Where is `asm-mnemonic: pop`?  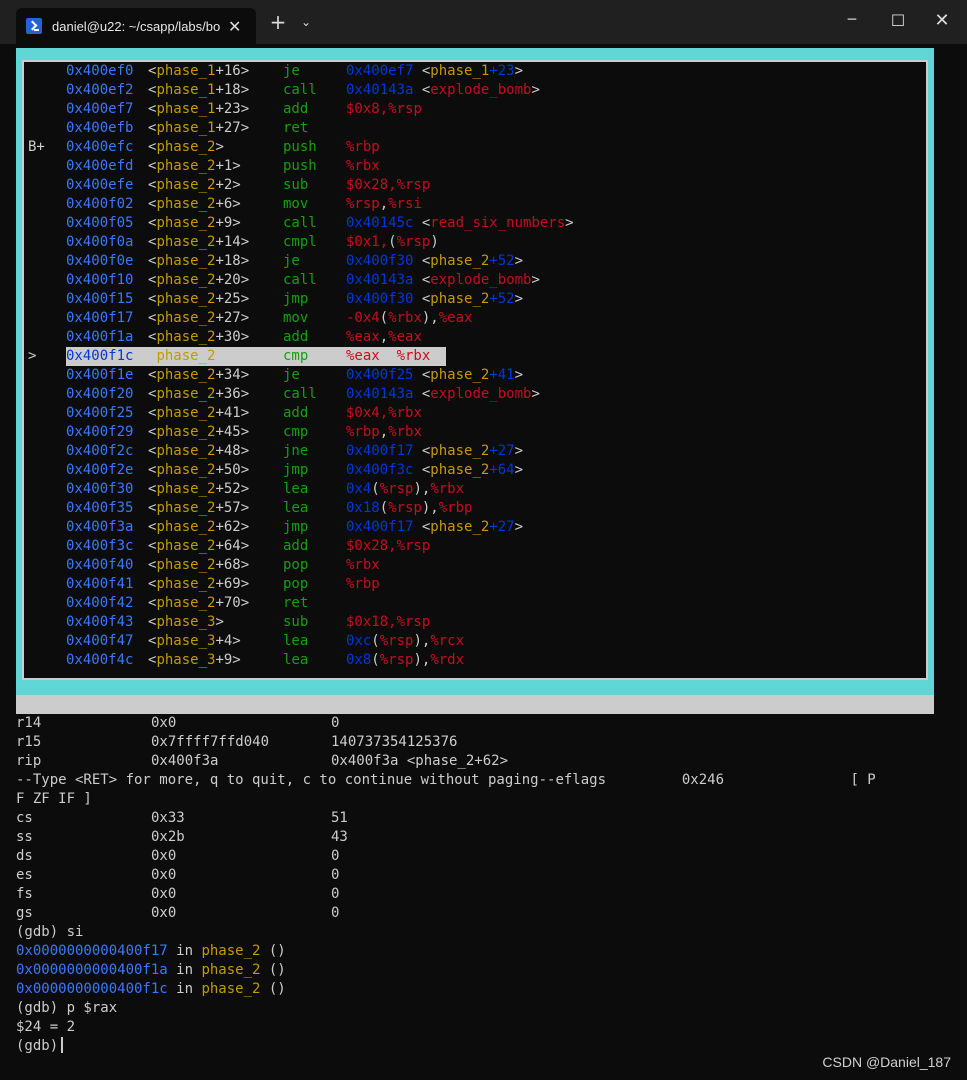 asm-mnemonic: pop is located at coordinates (296, 584).